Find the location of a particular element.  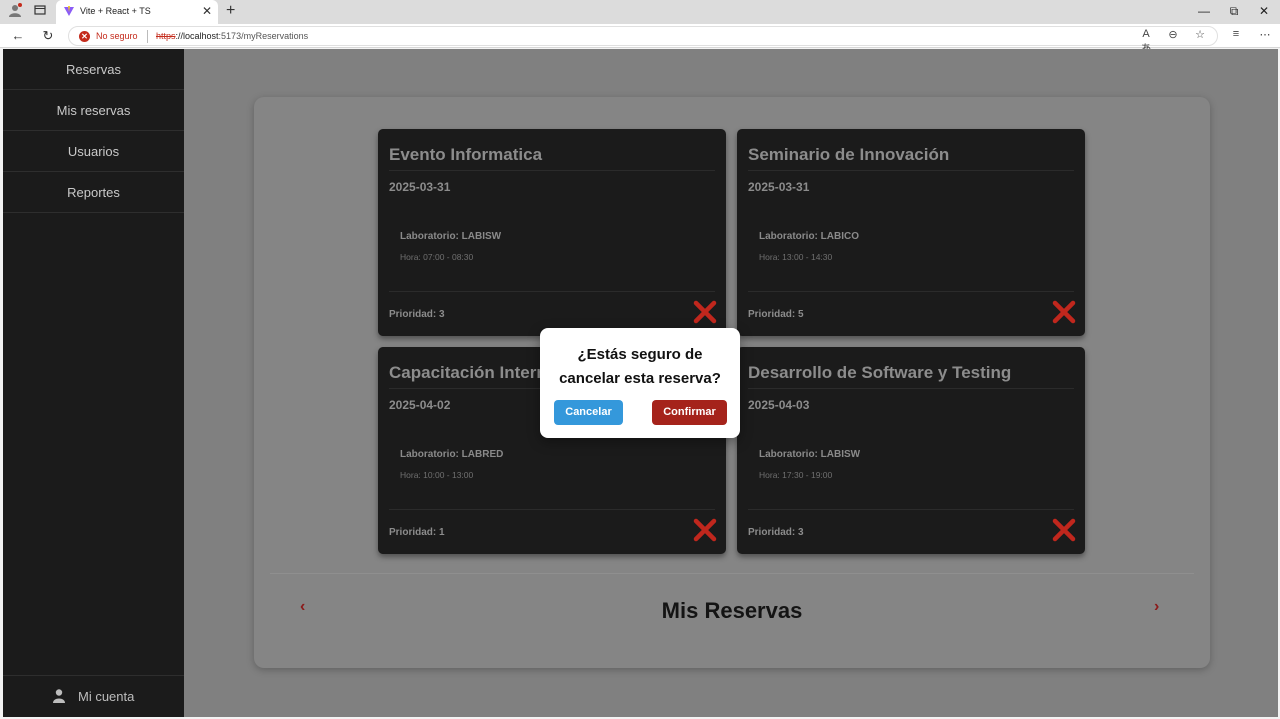

reservation-priority: Prioridad: 1 is located at coordinates (417, 532).